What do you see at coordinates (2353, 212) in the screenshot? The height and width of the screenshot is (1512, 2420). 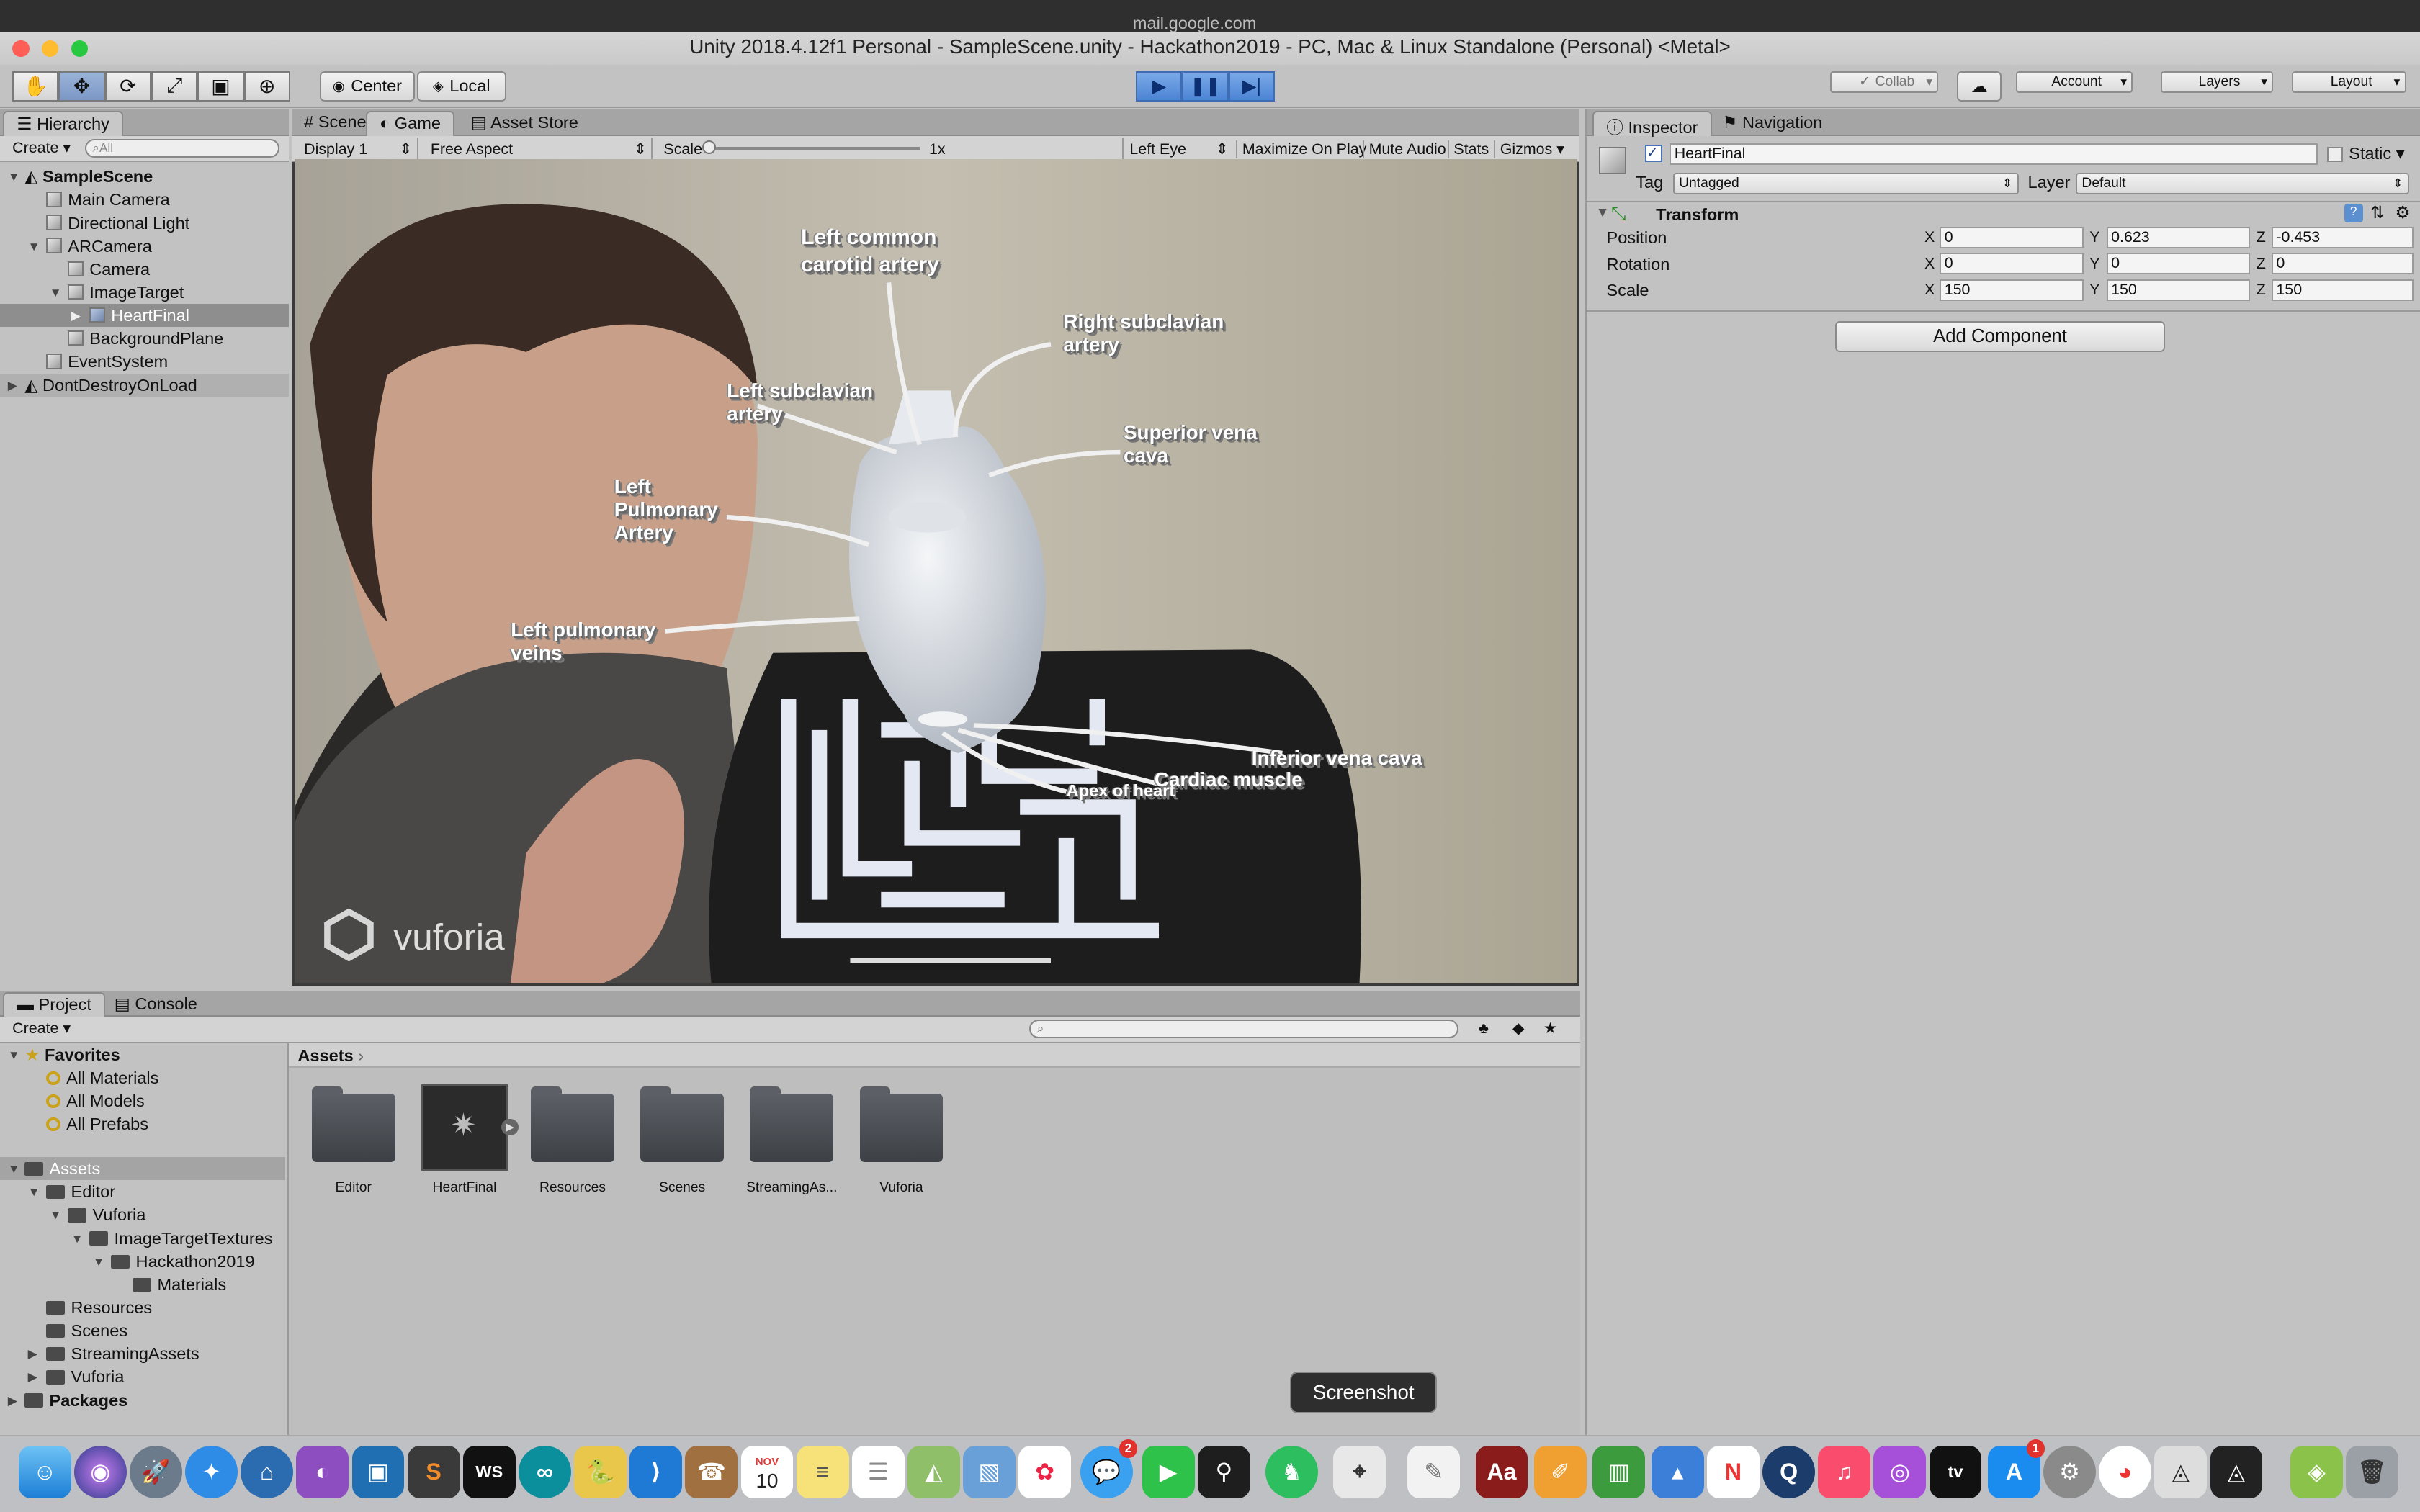 I see `help-icon: ?` at bounding box center [2353, 212].